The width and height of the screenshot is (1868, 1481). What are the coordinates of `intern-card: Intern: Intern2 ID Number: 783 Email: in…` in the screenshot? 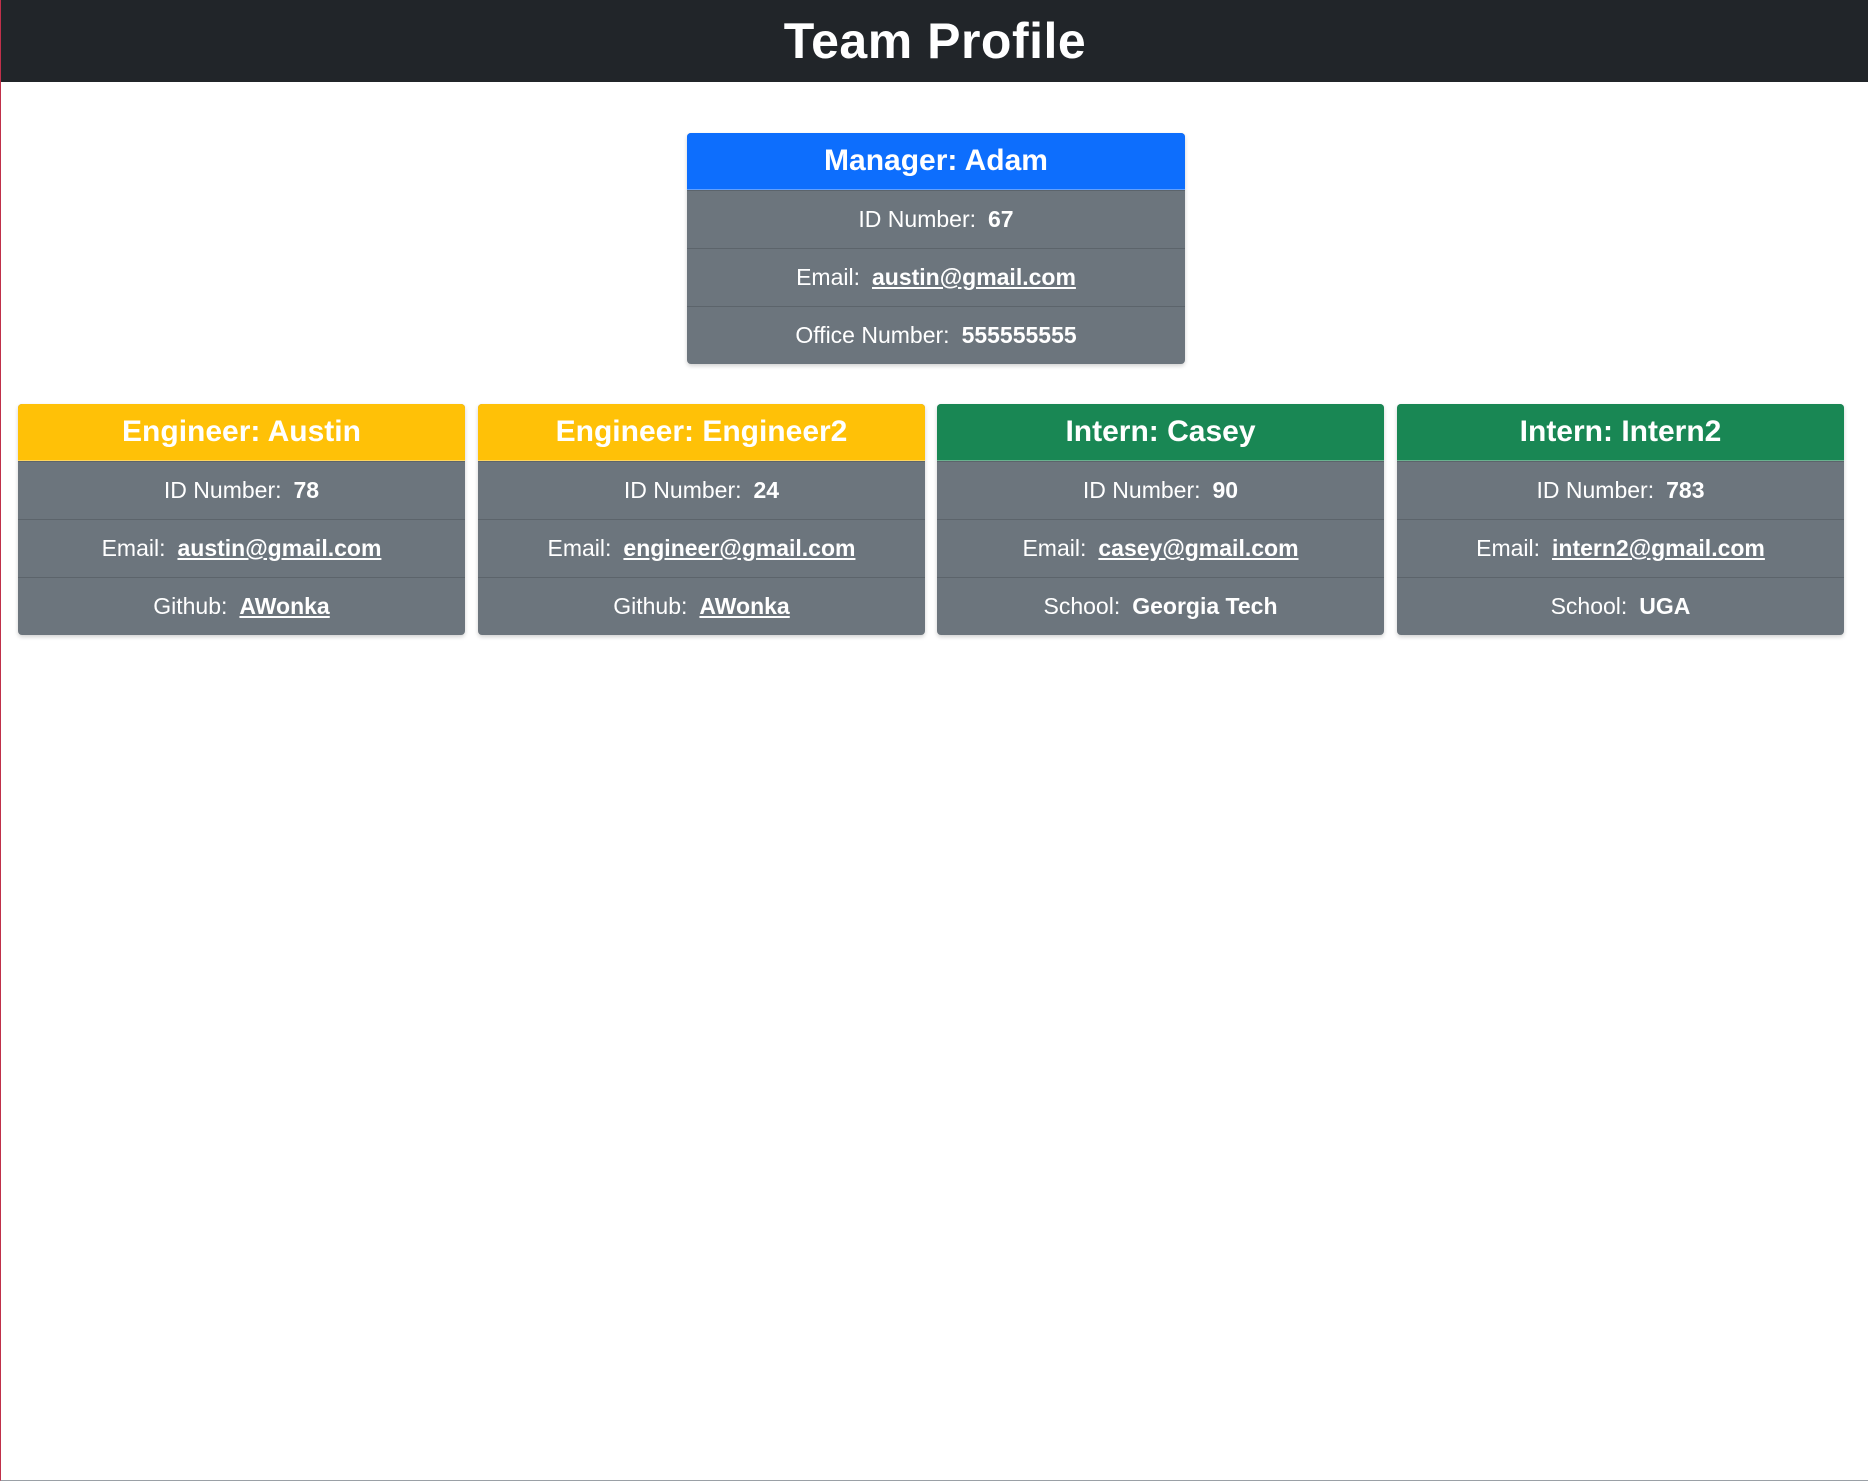 It's located at (1620, 519).